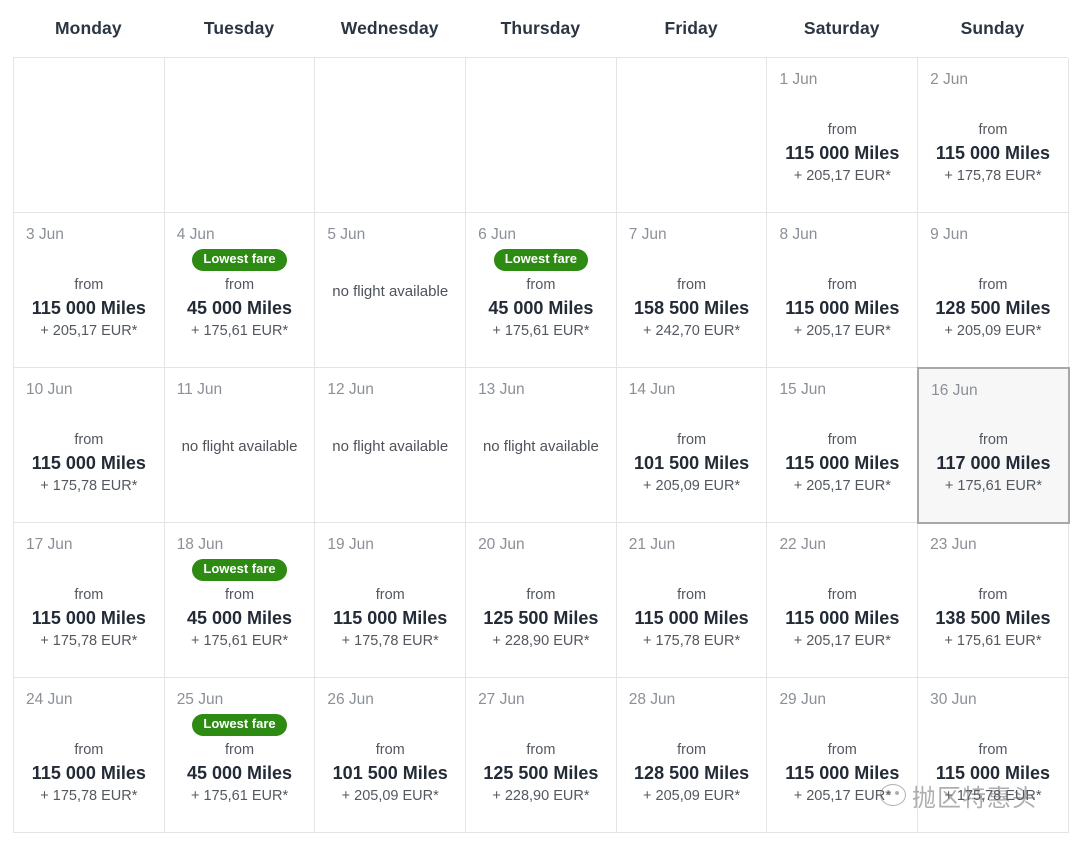 Image resolution: width=1080 pixels, height=843 pixels. I want to click on day-cell: 13 Jun no flight available, so click(541, 445).